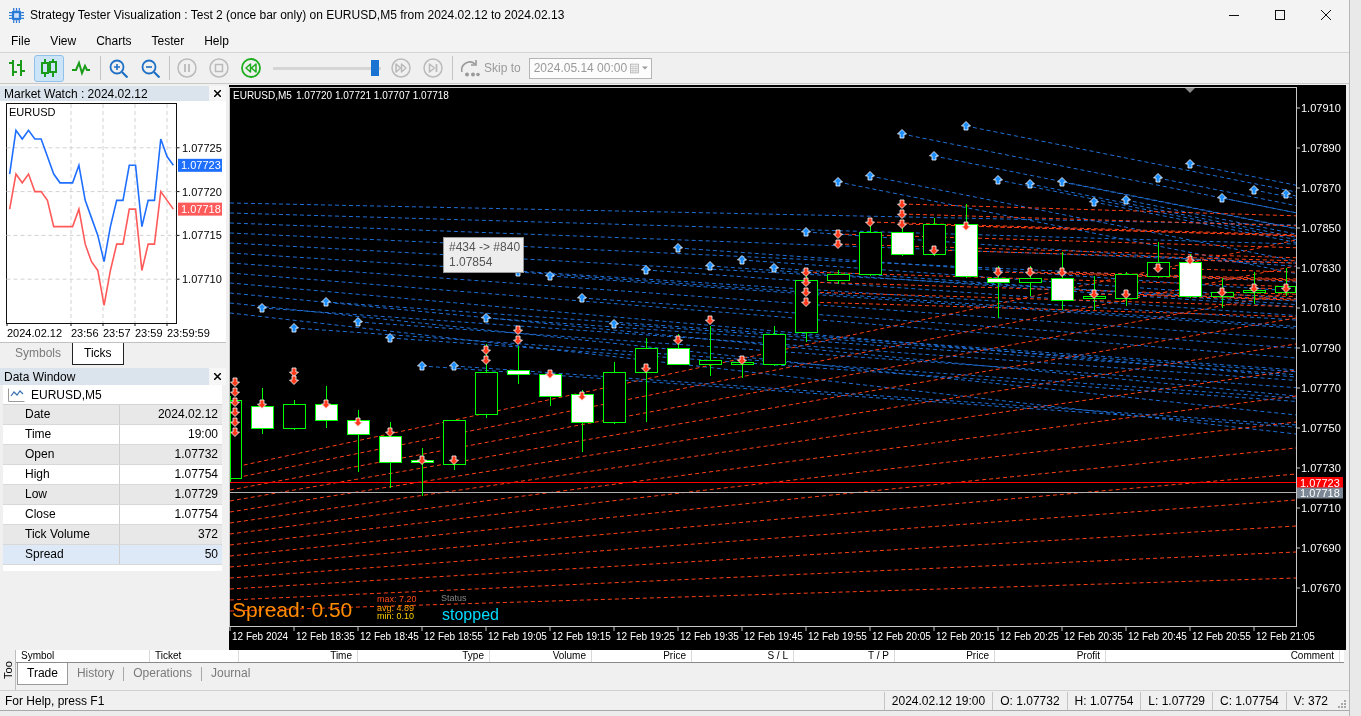 The image size is (1361, 716). I want to click on axis-label: 1.07790, so click(1321, 348).